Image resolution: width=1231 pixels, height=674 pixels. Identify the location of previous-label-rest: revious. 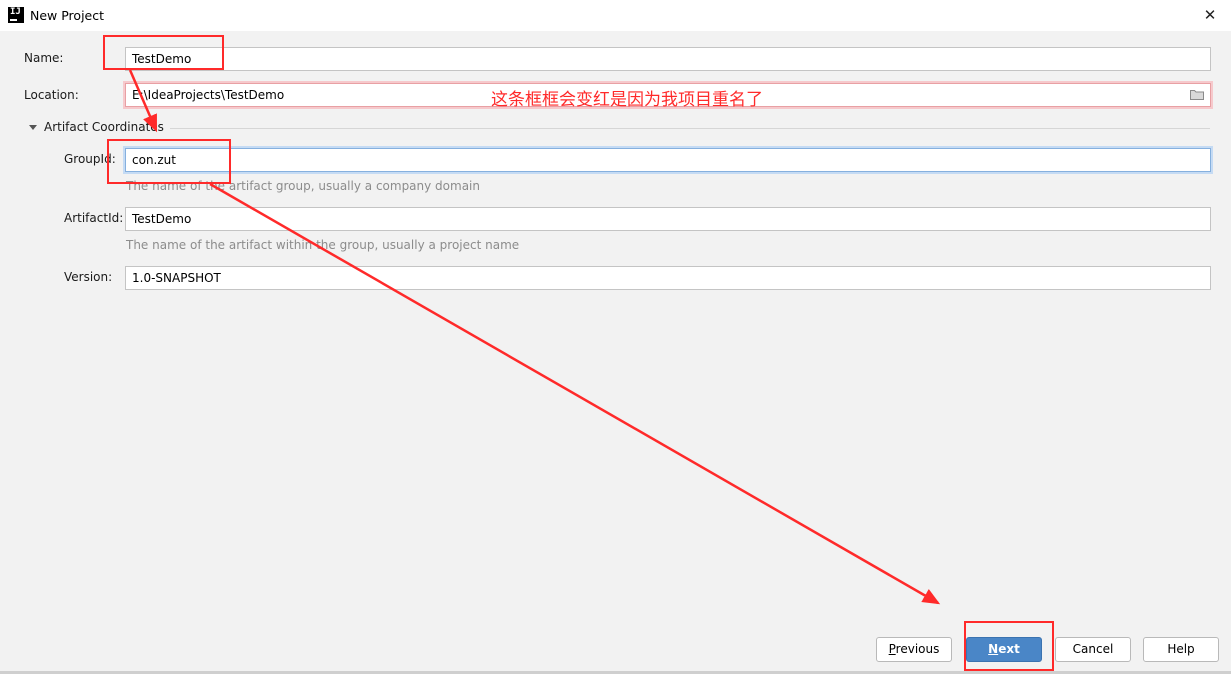
(917, 649).